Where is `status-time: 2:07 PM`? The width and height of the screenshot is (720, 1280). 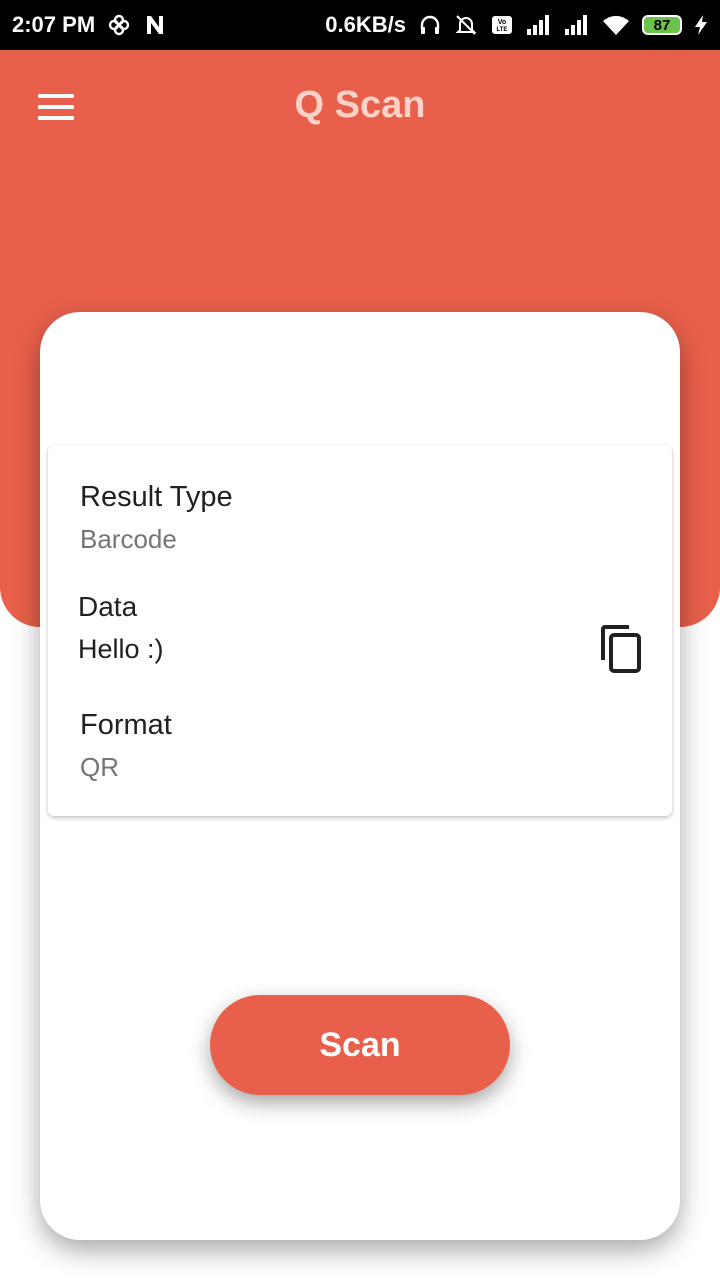
status-time: 2:07 PM is located at coordinates (54, 24).